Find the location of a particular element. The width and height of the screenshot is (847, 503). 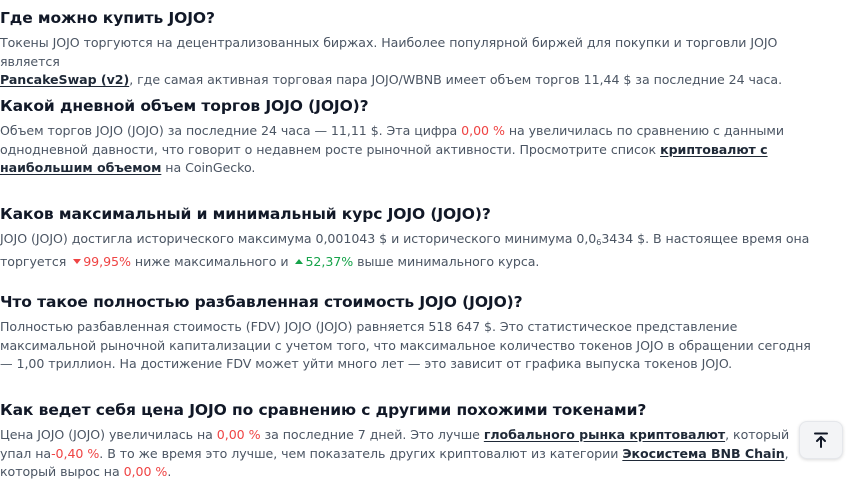

arrow-up-to-line-icon is located at coordinates (821, 440).